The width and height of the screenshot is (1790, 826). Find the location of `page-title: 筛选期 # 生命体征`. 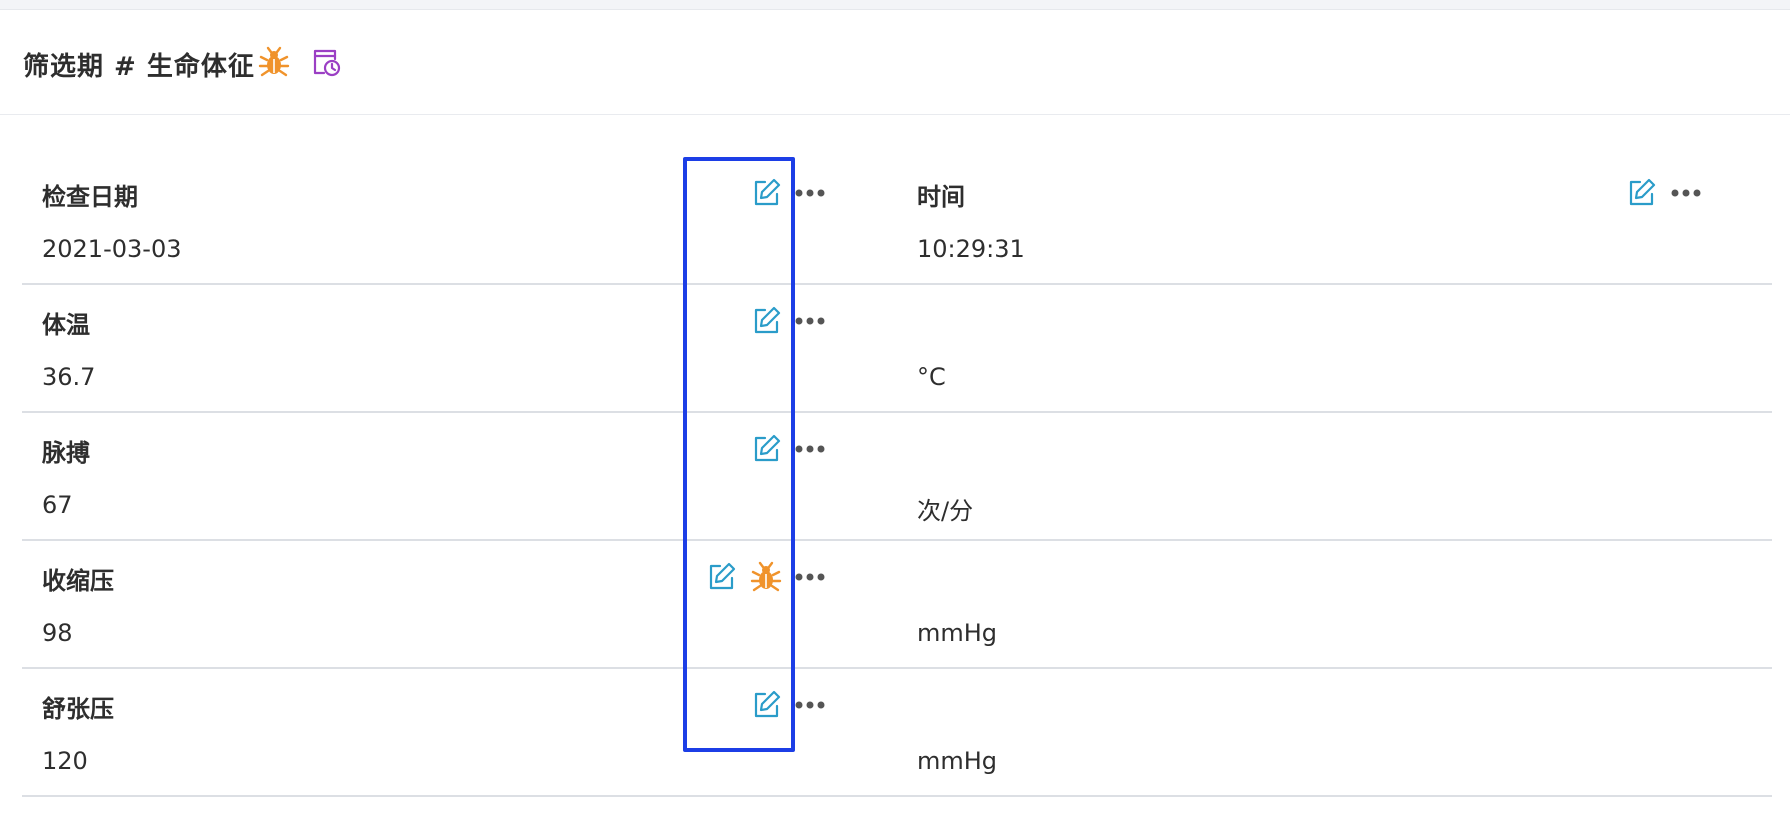

page-title: 筛选期 # 生命体征 is located at coordinates (139, 67).